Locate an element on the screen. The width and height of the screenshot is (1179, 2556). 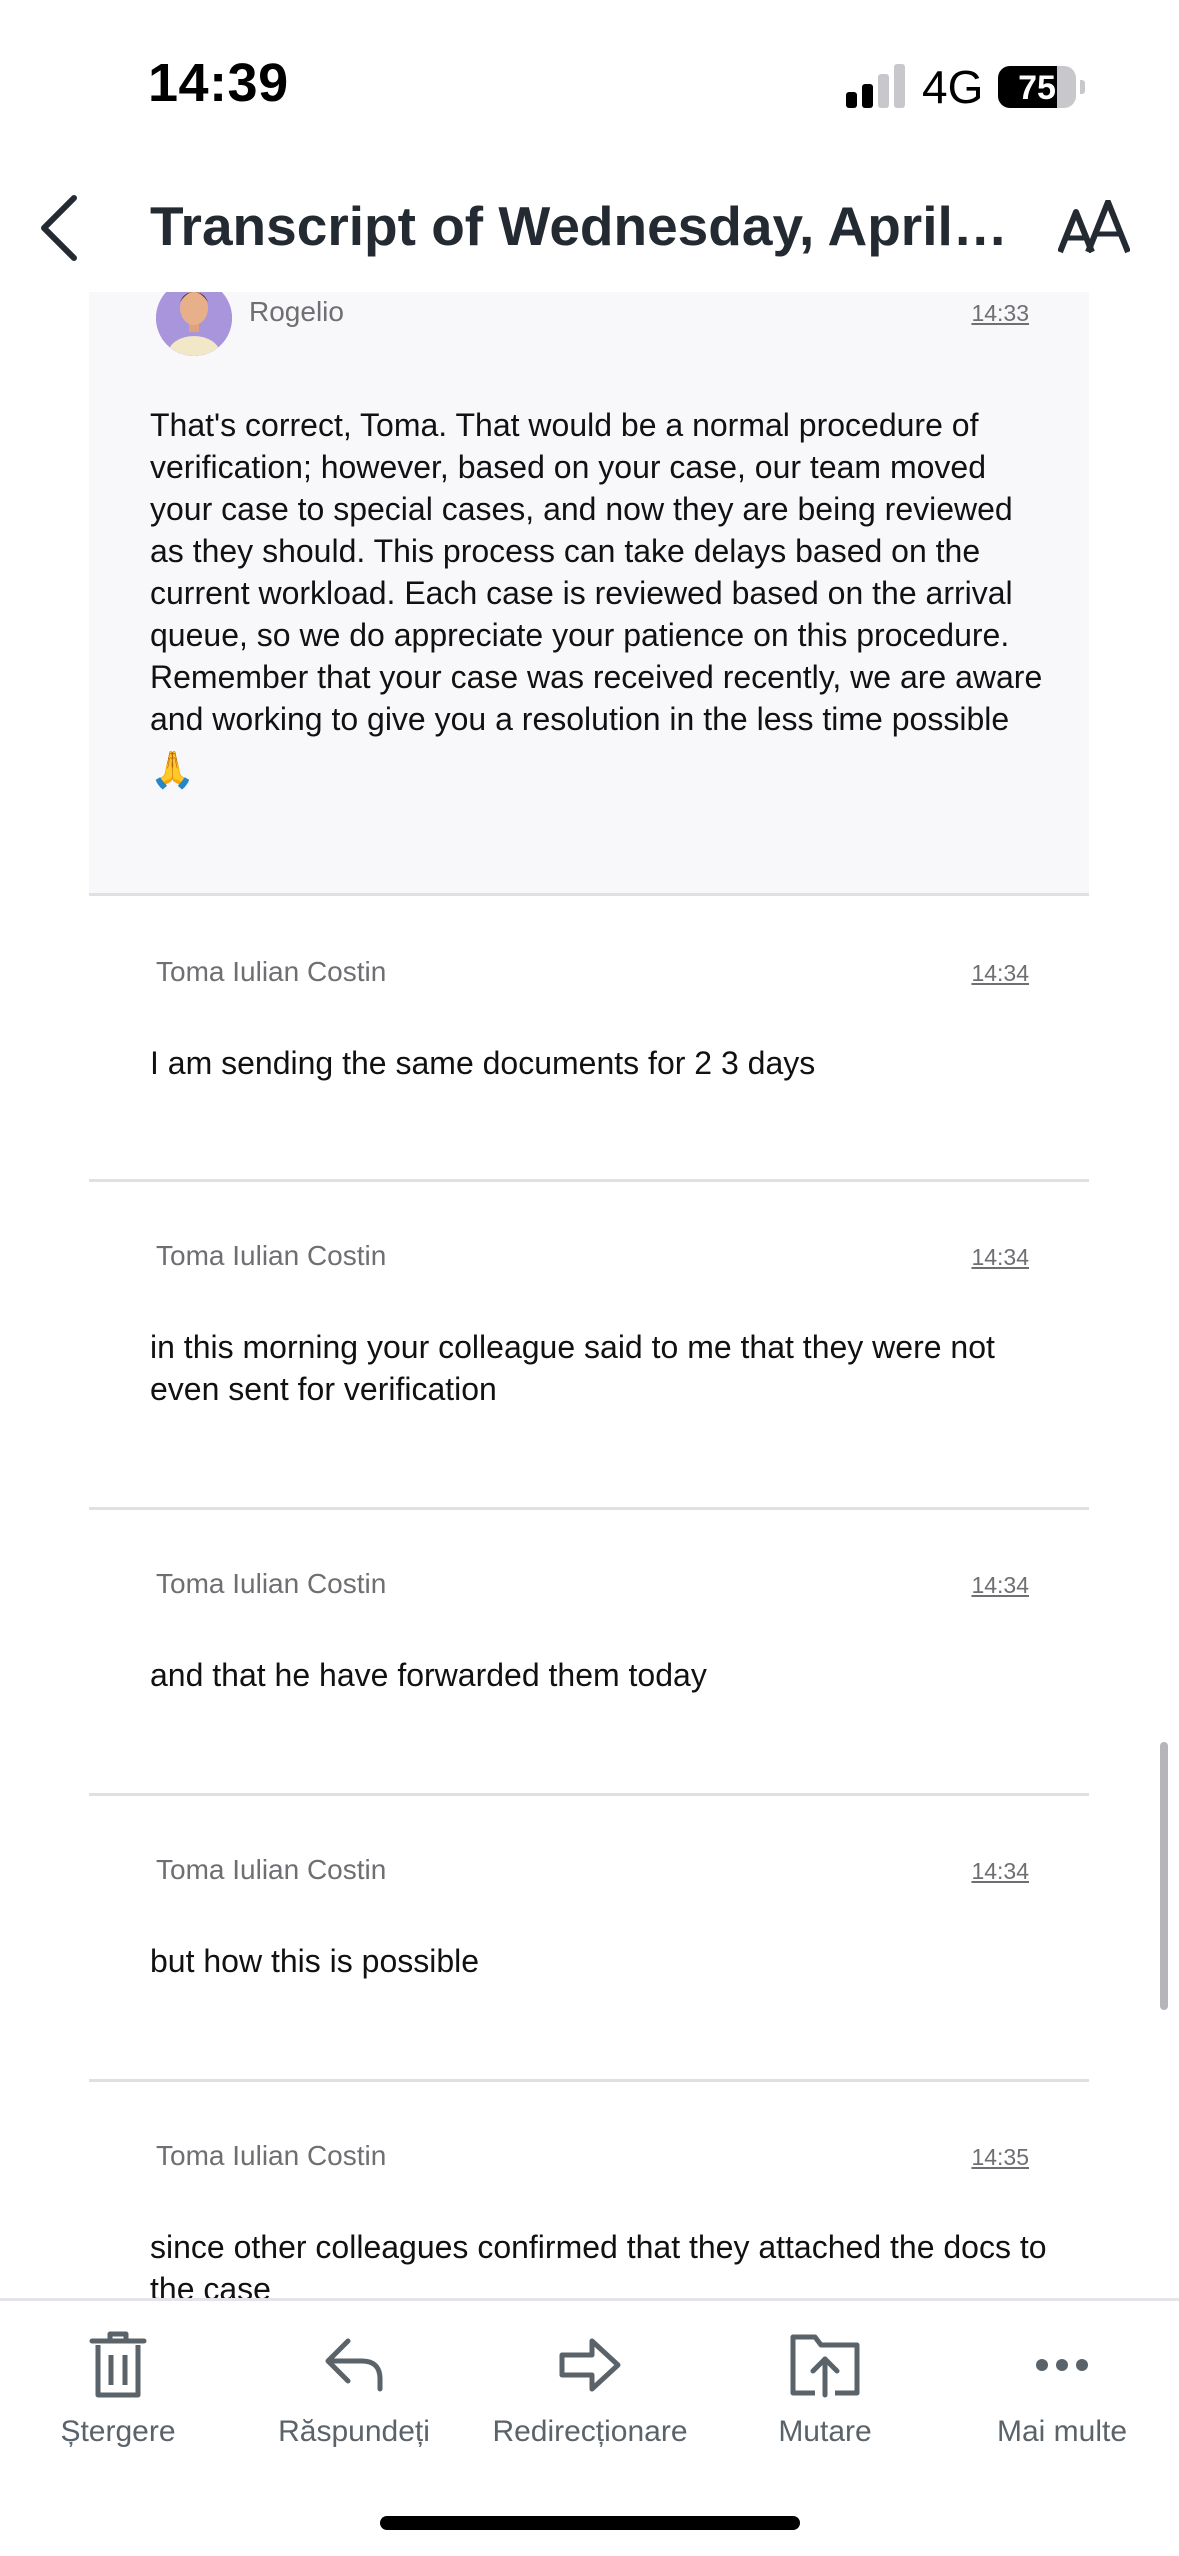
trash-icon is located at coordinates (118, 2364).